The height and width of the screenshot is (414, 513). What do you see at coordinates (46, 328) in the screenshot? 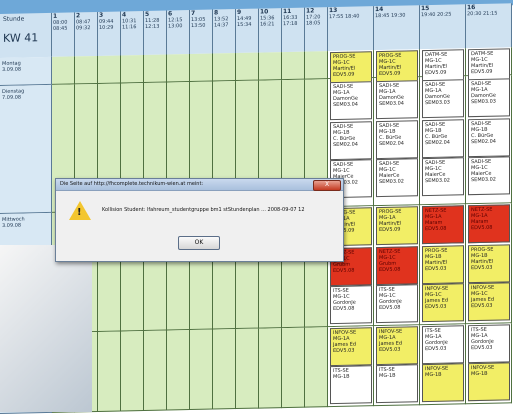
I see `background-panel` at bounding box center [46, 328].